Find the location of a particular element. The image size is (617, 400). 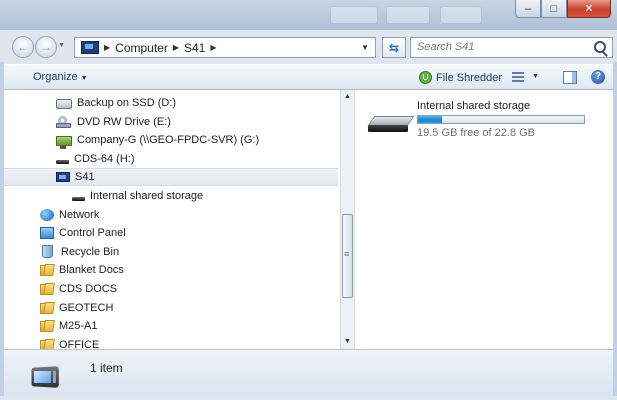

tree-item-label: S41 is located at coordinates (85, 177).